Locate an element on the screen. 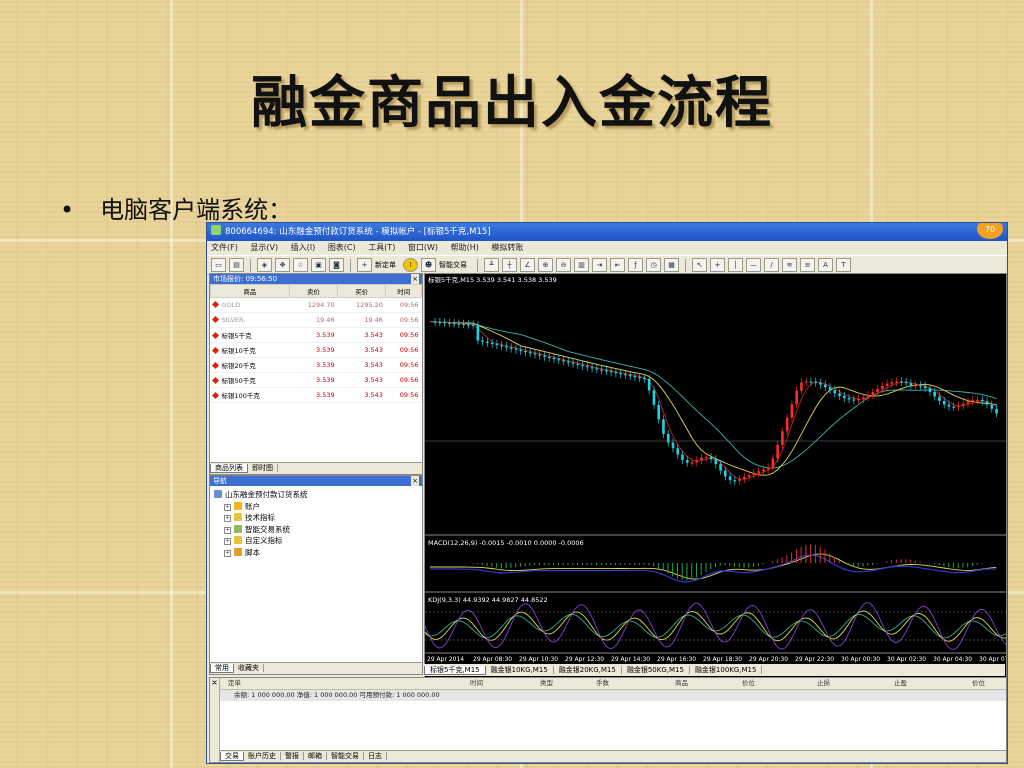 The width and height of the screenshot is (1024, 768). tree-item-scripts: + 脚本 is located at coordinates (316, 553).